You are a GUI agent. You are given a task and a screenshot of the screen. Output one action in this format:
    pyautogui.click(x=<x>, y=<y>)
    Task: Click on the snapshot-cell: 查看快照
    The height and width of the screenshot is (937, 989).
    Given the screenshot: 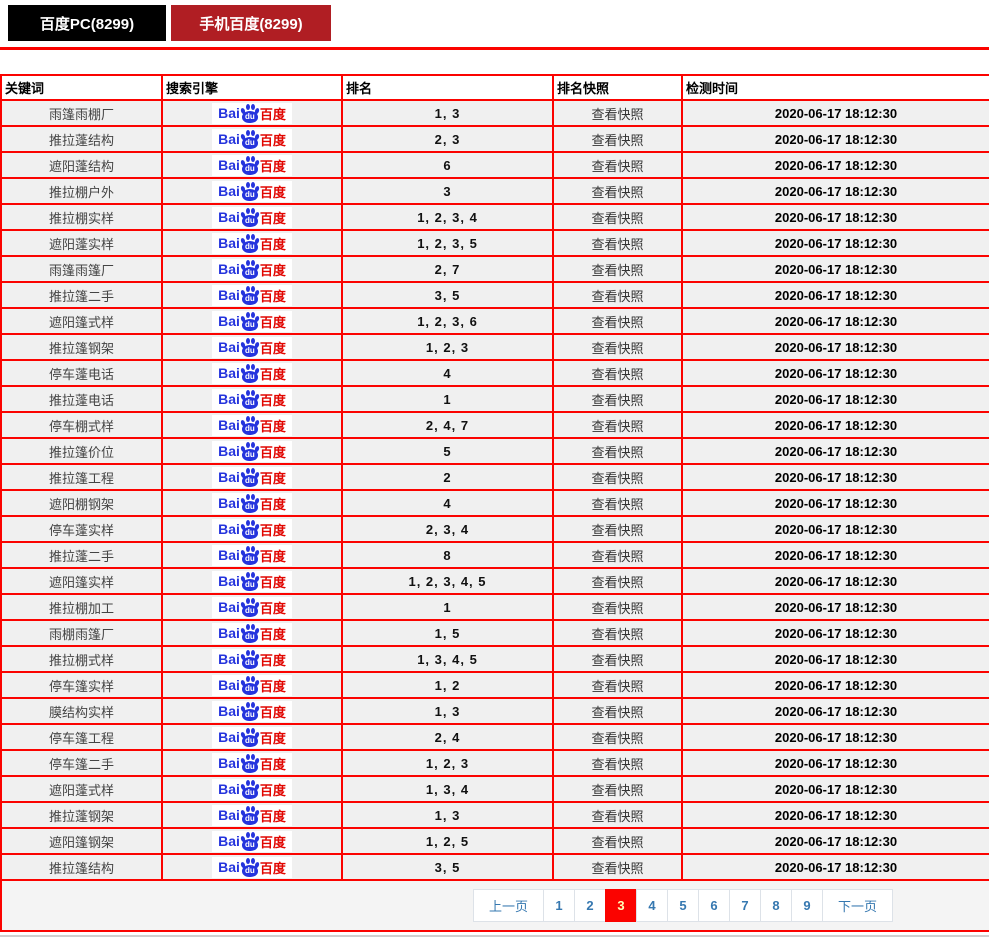 What is the action you would take?
    pyautogui.click(x=617, y=191)
    